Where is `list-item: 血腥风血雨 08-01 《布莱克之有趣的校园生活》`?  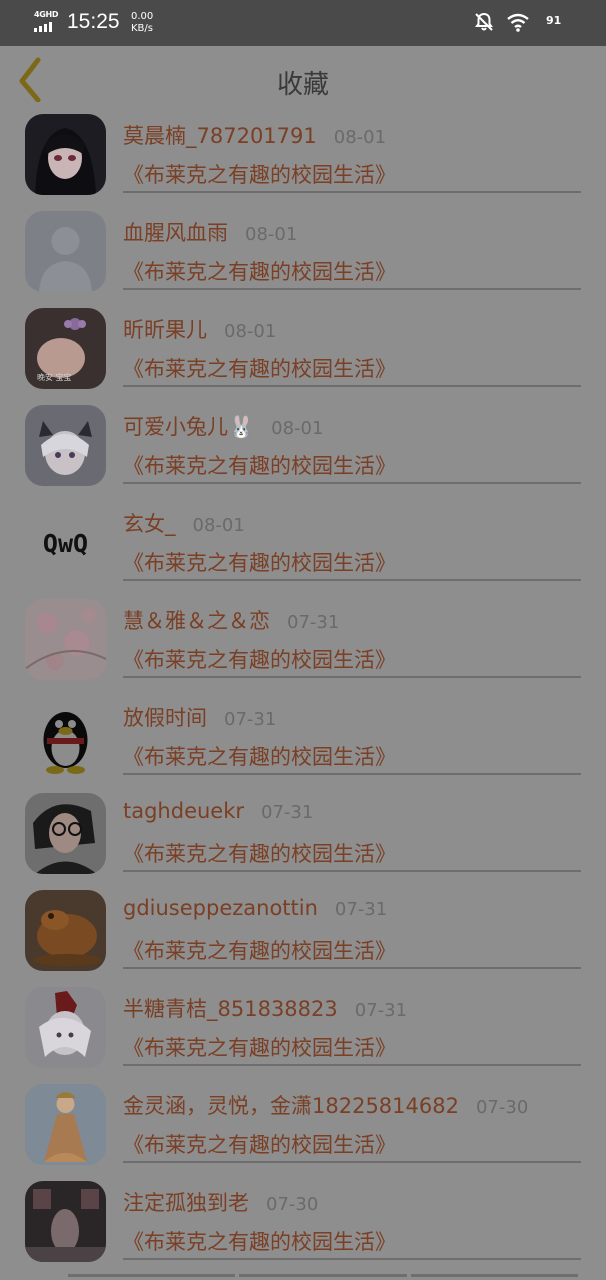 list-item: 血腥风血雨 08-01 《布莱克之有趣的校园生活》 is located at coordinates (303, 259).